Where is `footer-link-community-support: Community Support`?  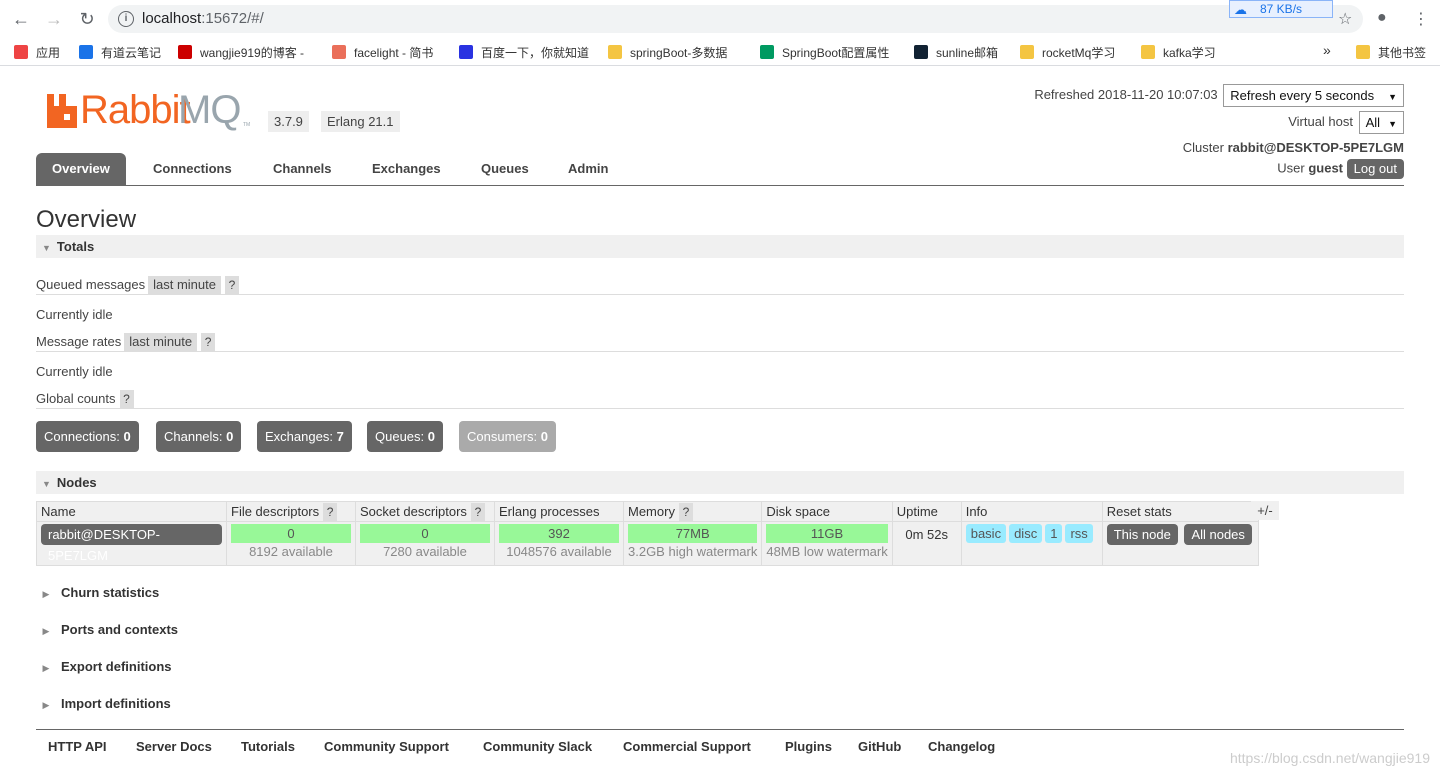 footer-link-community-support: Community Support is located at coordinates (386, 746).